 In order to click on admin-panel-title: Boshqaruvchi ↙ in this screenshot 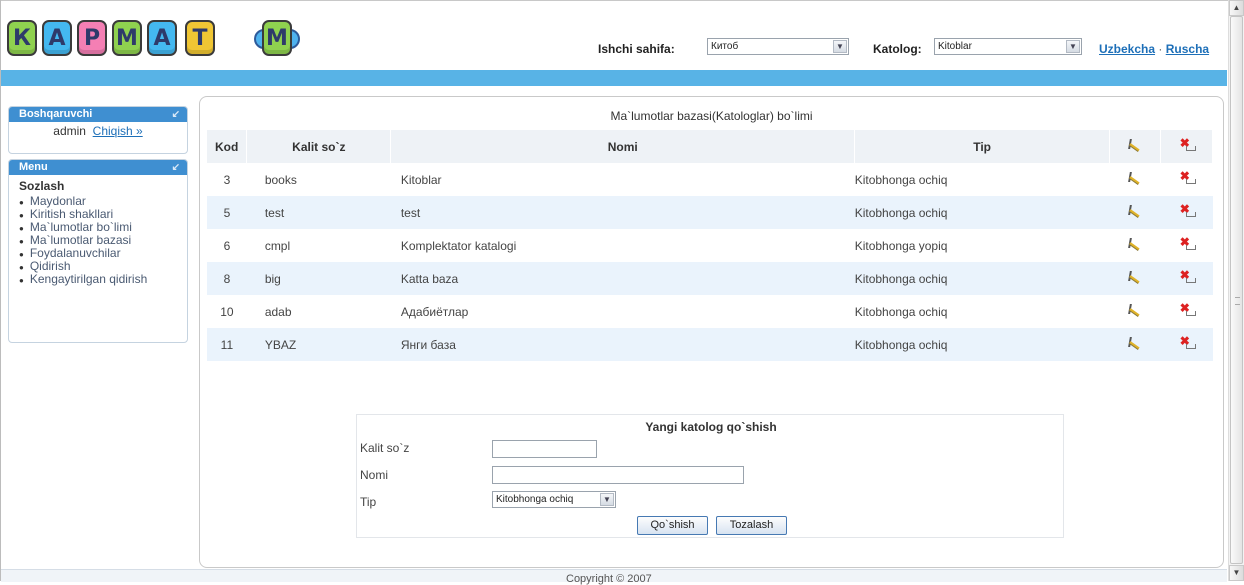, I will do `click(98, 114)`.